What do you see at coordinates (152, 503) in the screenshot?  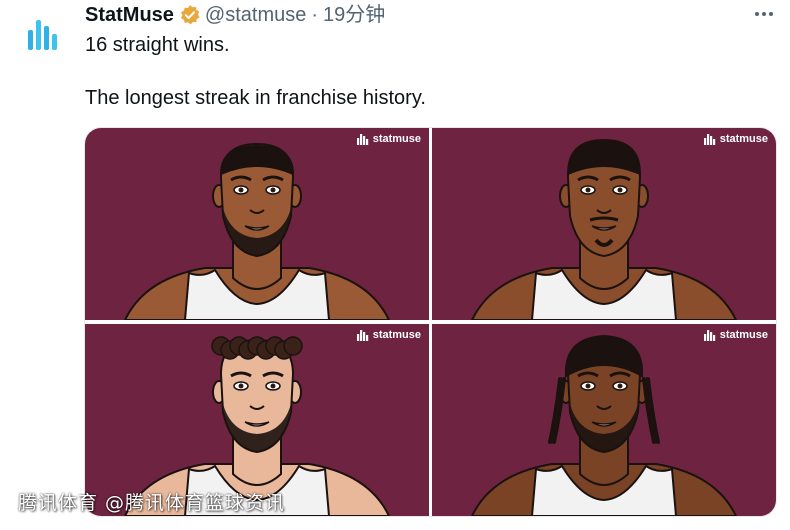 I see `watermark: 腾讯体育 @腾讯体育篮球资讯` at bounding box center [152, 503].